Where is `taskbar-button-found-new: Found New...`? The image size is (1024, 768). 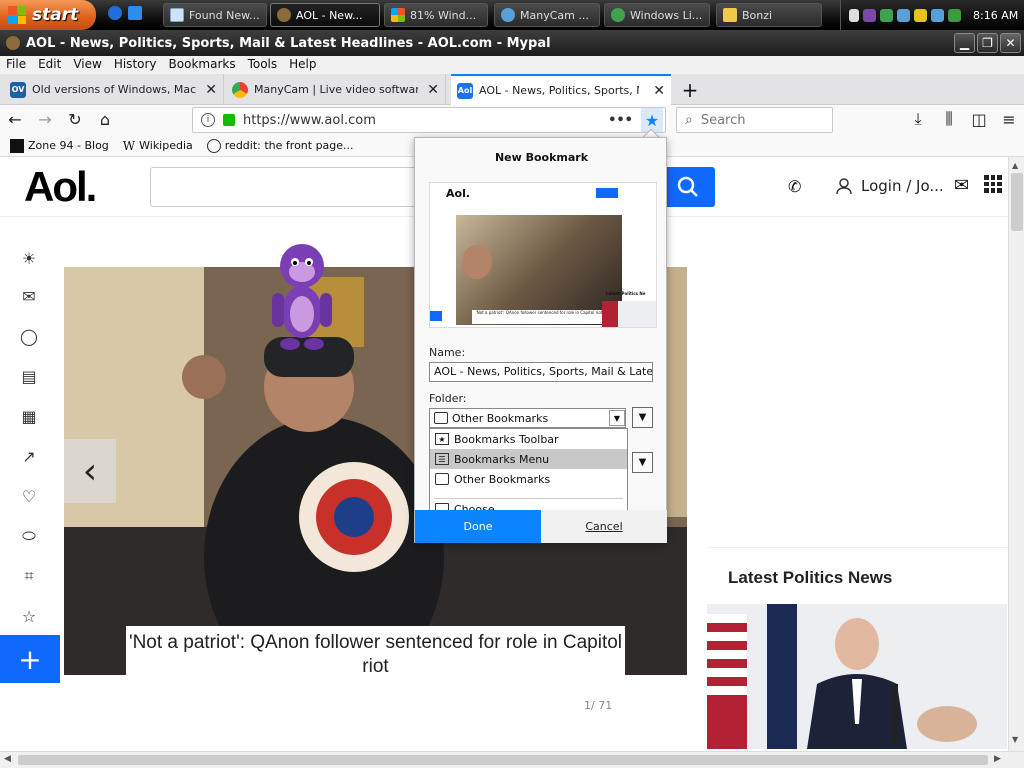
taskbar-button-found-new: Found New... is located at coordinates (215, 15).